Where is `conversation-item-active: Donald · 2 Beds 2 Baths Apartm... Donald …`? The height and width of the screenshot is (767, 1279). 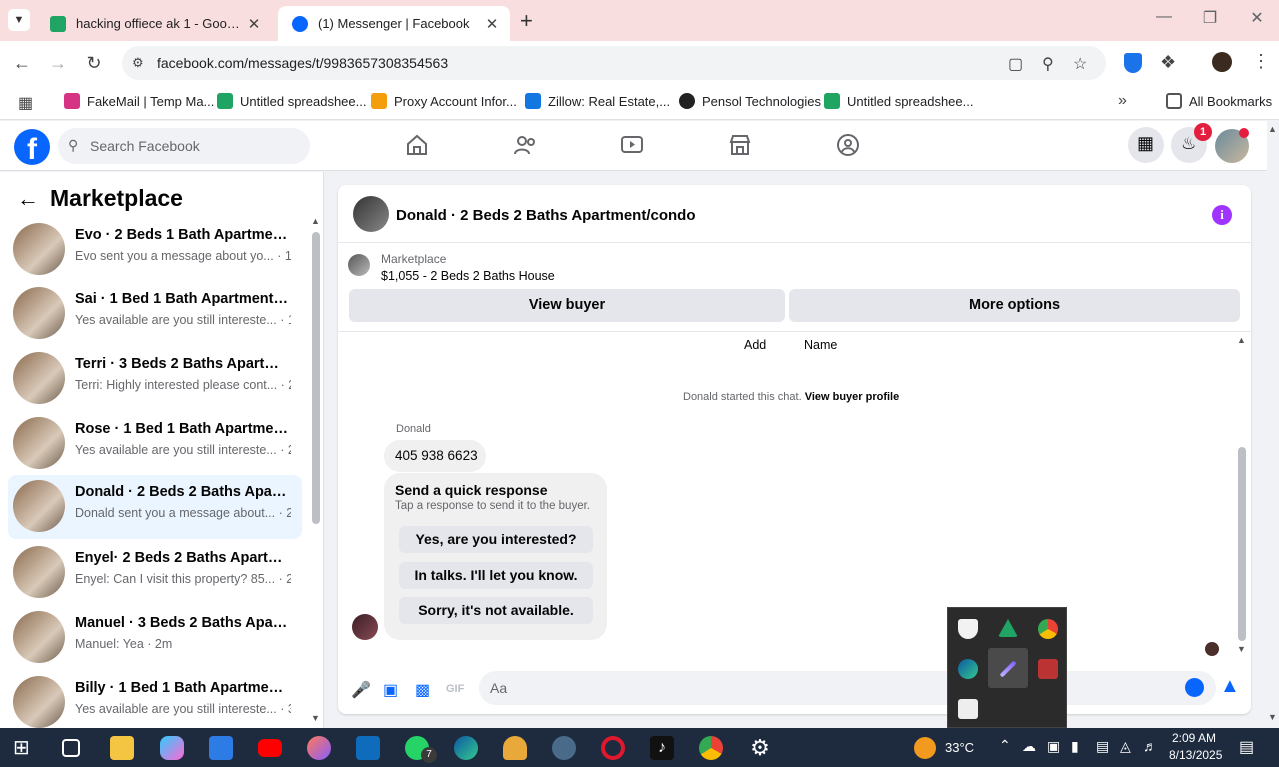 conversation-item-active: Donald · 2 Beds 2 Baths Apartm... Donald … is located at coordinates (155, 507).